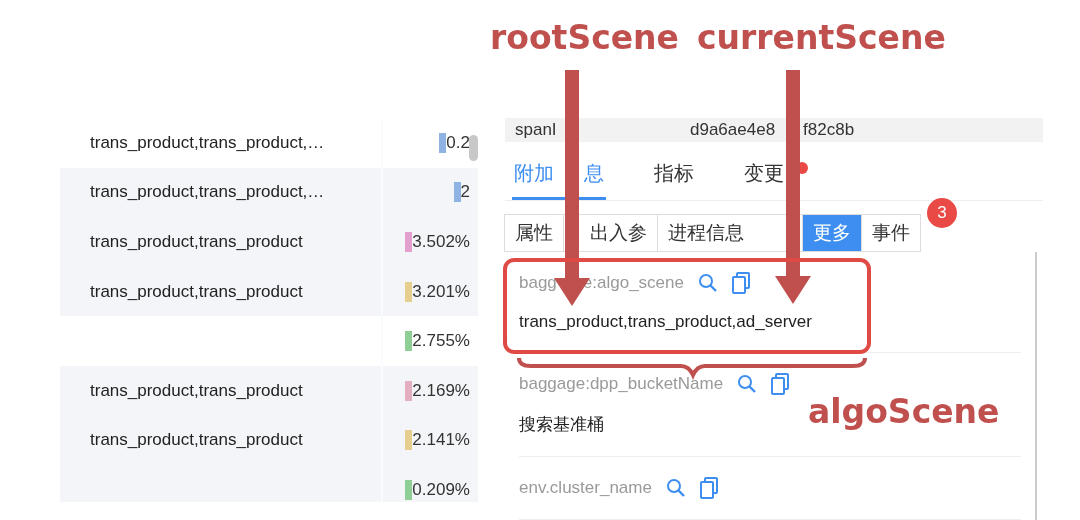  I want to click on field-key: baggage:dpp_bucketName, so click(621, 384).